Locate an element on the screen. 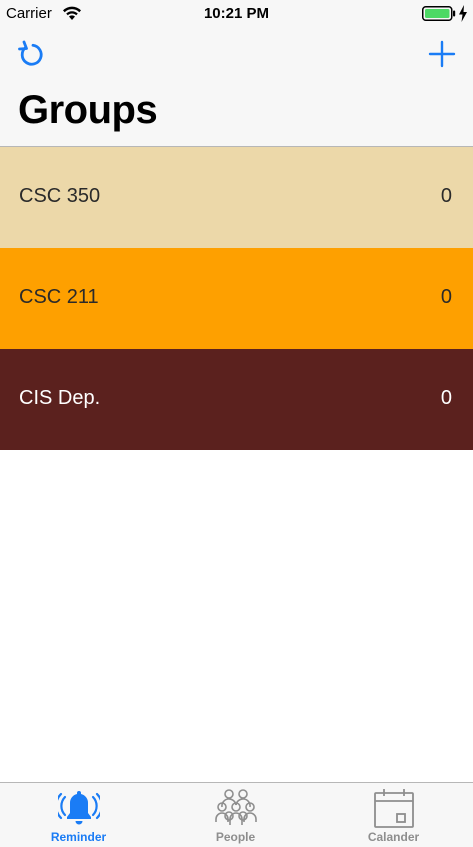 The width and height of the screenshot is (473, 847). status-time: 10:21 PM is located at coordinates (236, 13).